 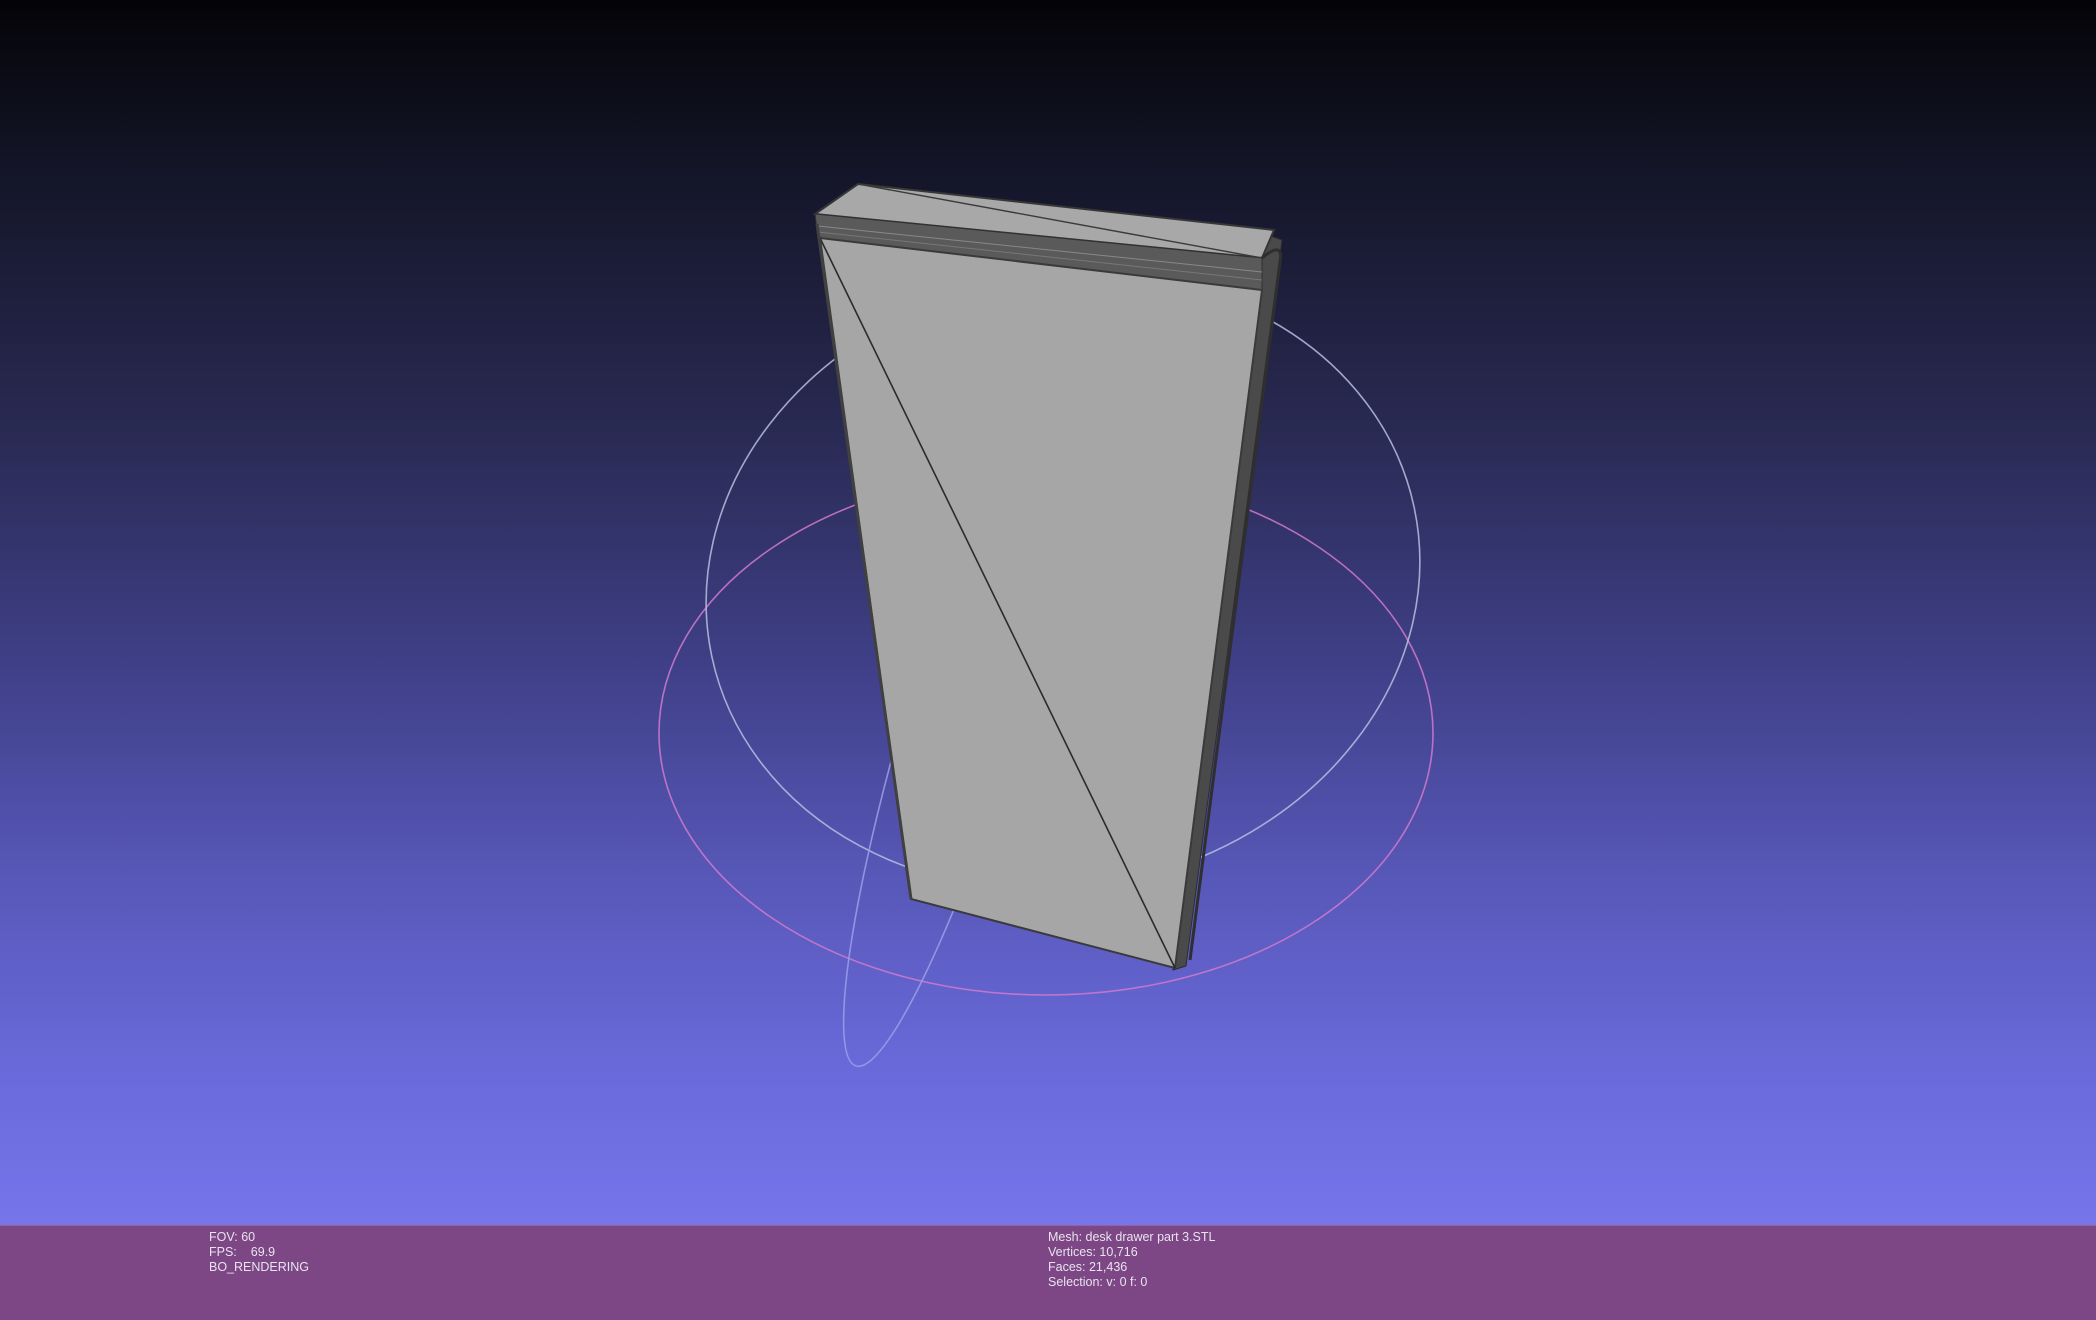 What do you see at coordinates (1093, 1252) in the screenshot?
I see `vertices-count-label: Vertices: 10,716` at bounding box center [1093, 1252].